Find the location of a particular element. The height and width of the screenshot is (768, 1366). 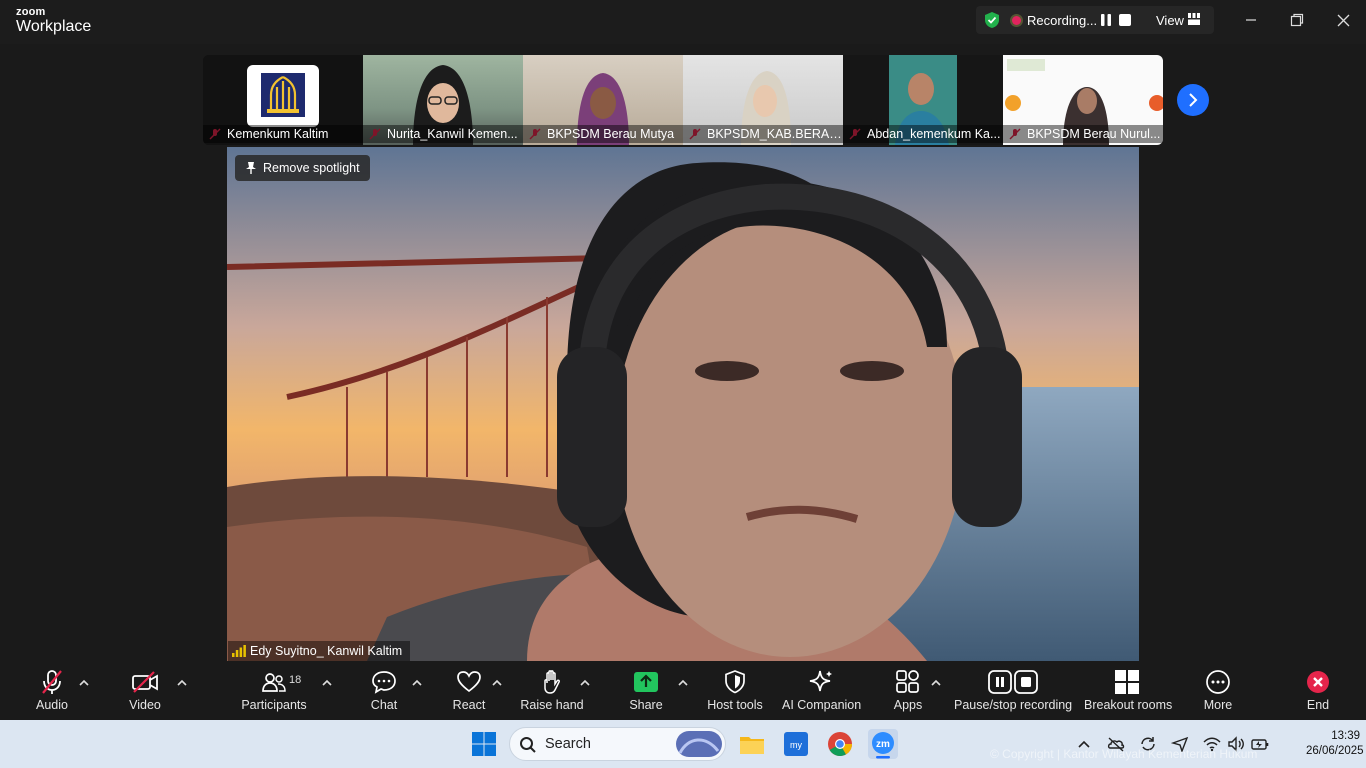

more-label: More is located at coordinates (1218, 705).